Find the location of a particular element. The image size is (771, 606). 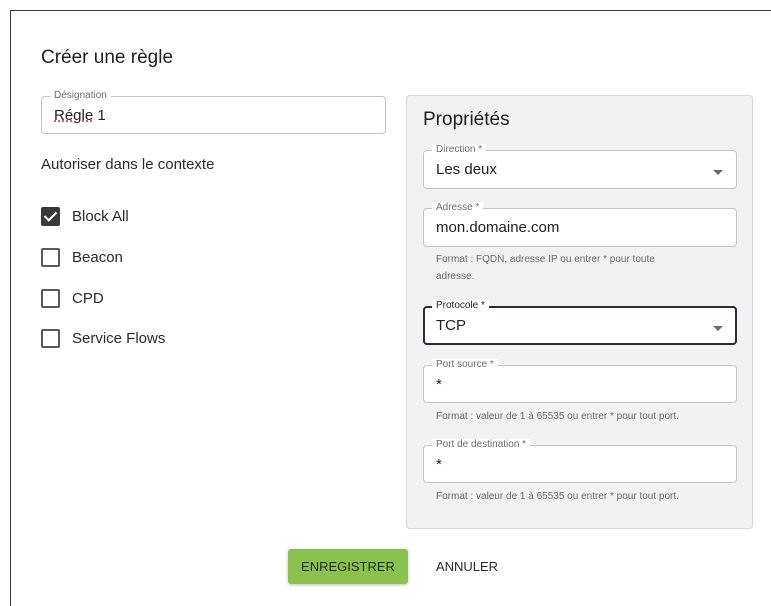

designation-value-word: Régle is located at coordinates (74, 115).